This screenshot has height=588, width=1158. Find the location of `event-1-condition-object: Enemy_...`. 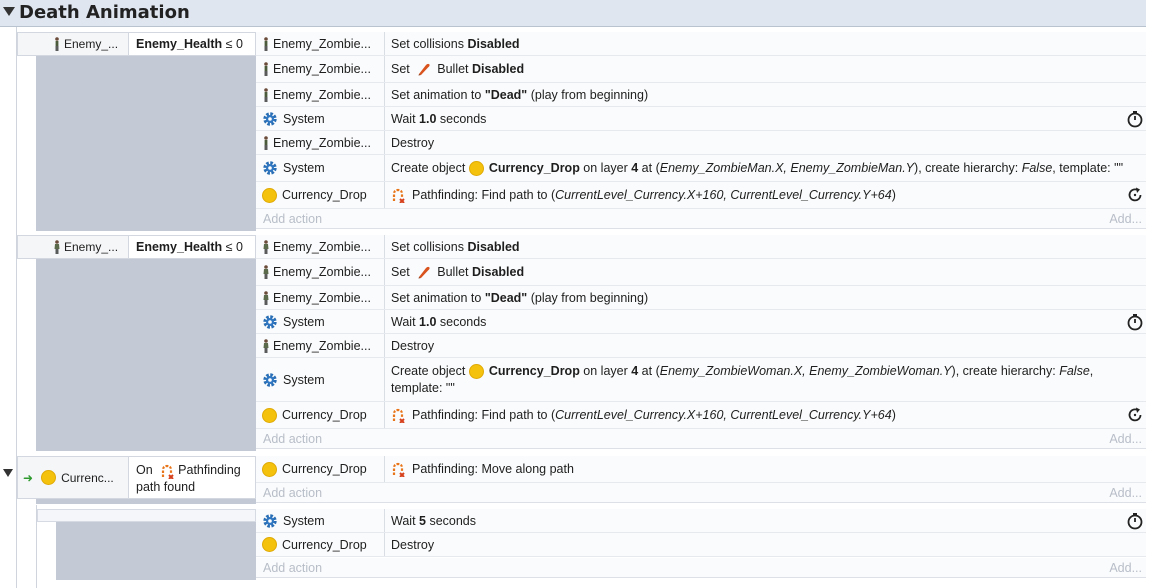

event-1-condition-object: Enemy_... is located at coordinates (73, 44).